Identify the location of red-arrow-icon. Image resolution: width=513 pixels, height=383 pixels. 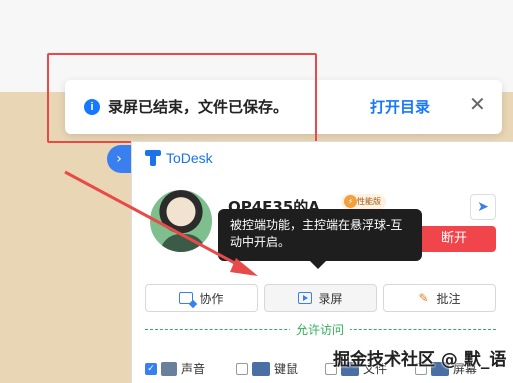
(161, 223).